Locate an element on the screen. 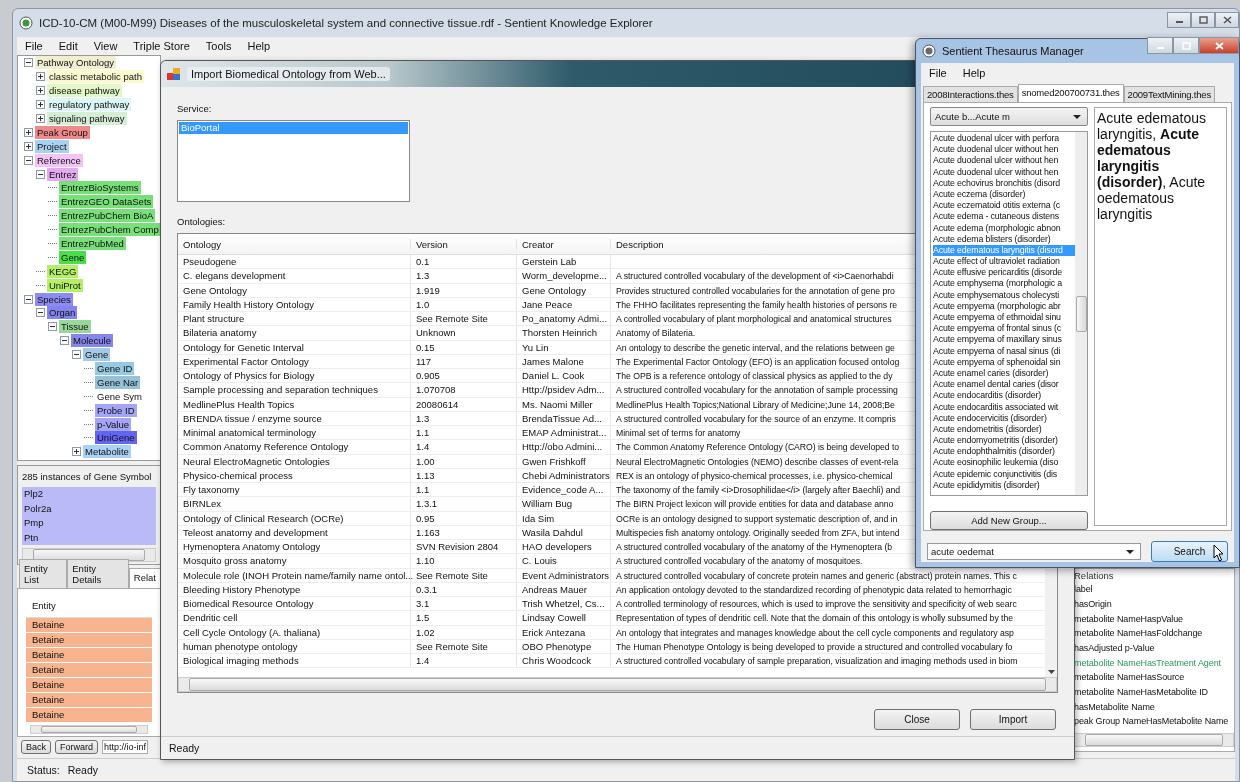  tree-item: Species is located at coordinates (54, 299).